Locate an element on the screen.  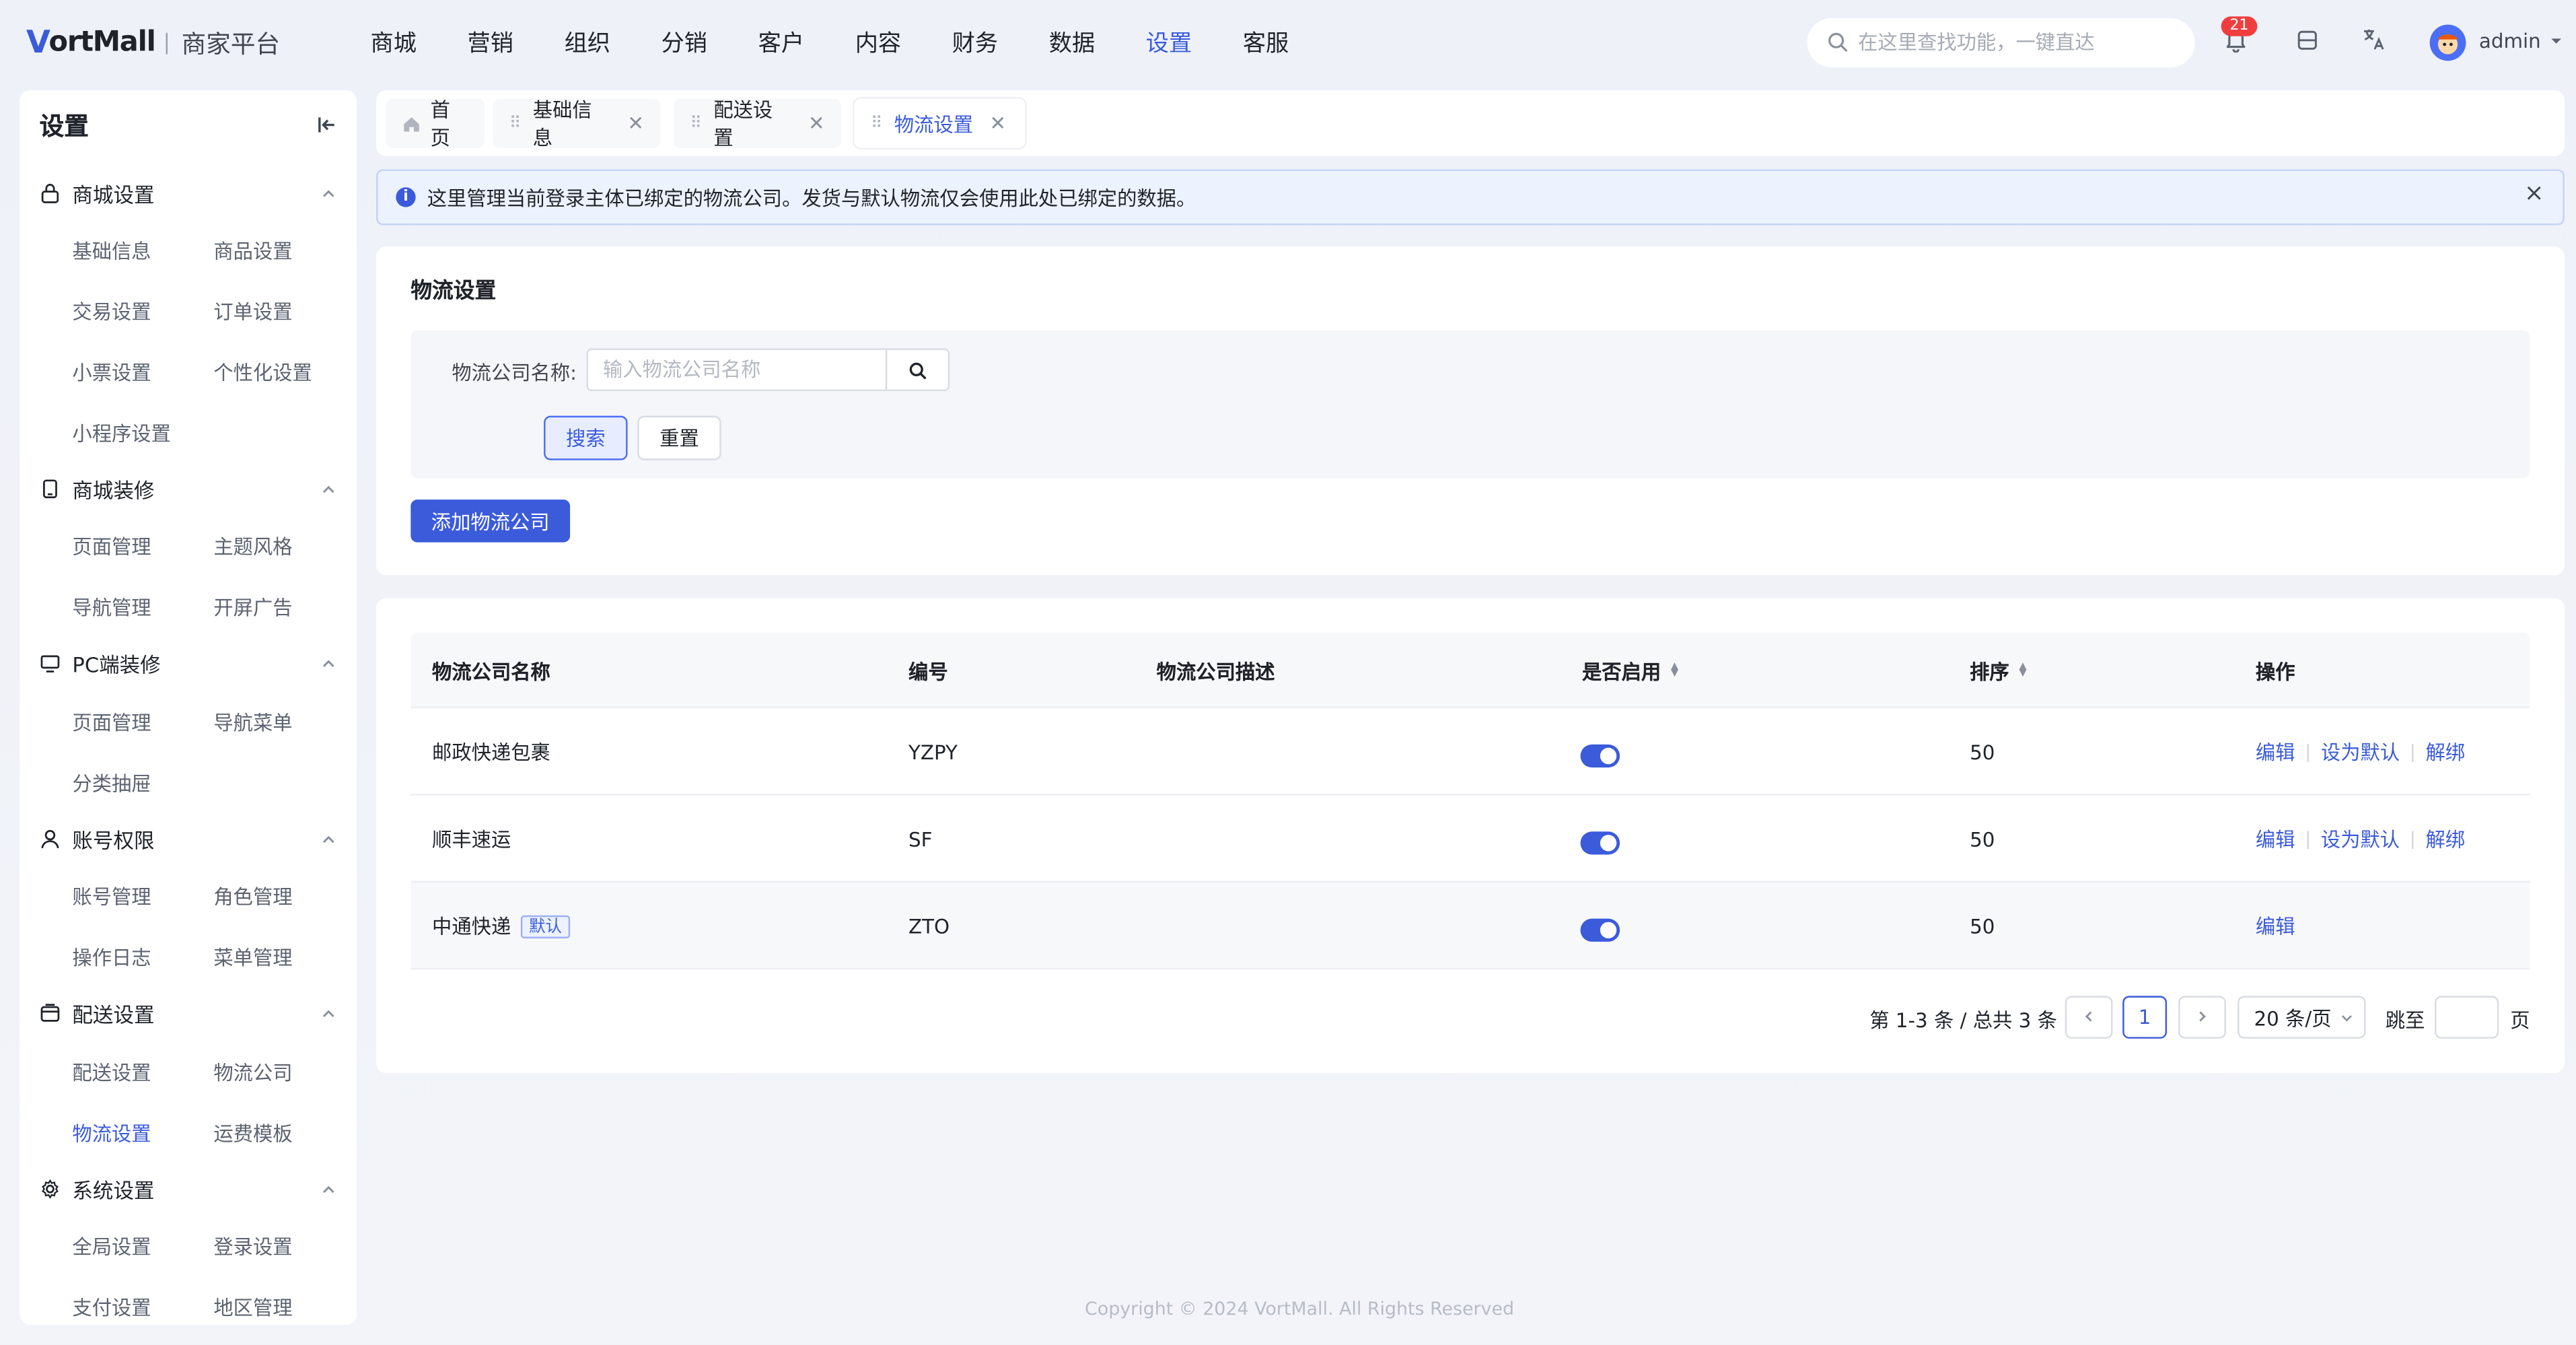
sidebar-item-region-manage: 地区管理 is located at coordinates (252, 1307).